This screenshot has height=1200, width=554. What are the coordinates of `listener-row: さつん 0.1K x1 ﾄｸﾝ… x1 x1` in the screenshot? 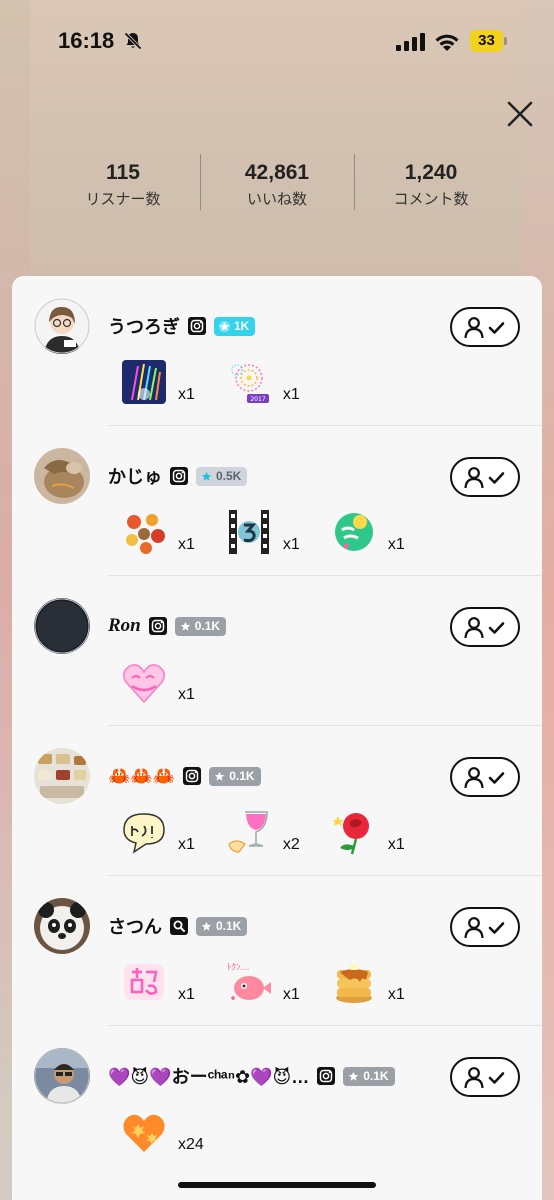 It's located at (277, 951).